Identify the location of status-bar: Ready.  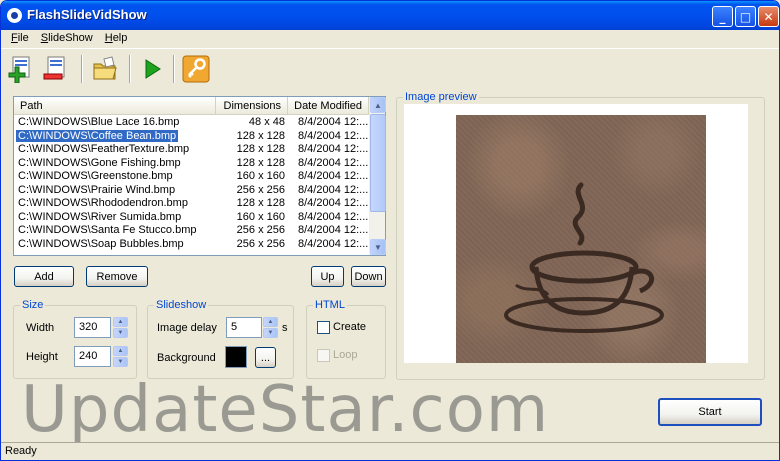
(390, 451).